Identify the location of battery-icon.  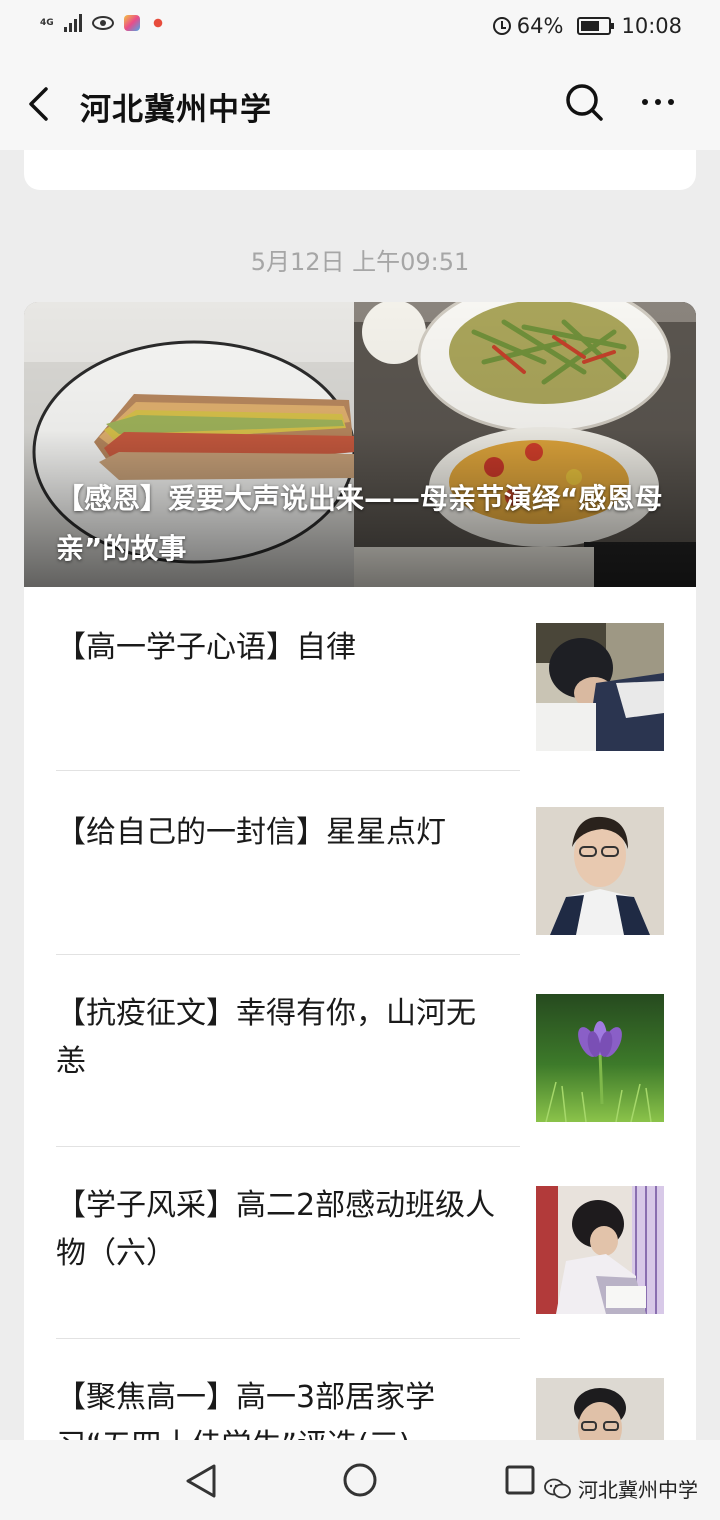
(596, 26).